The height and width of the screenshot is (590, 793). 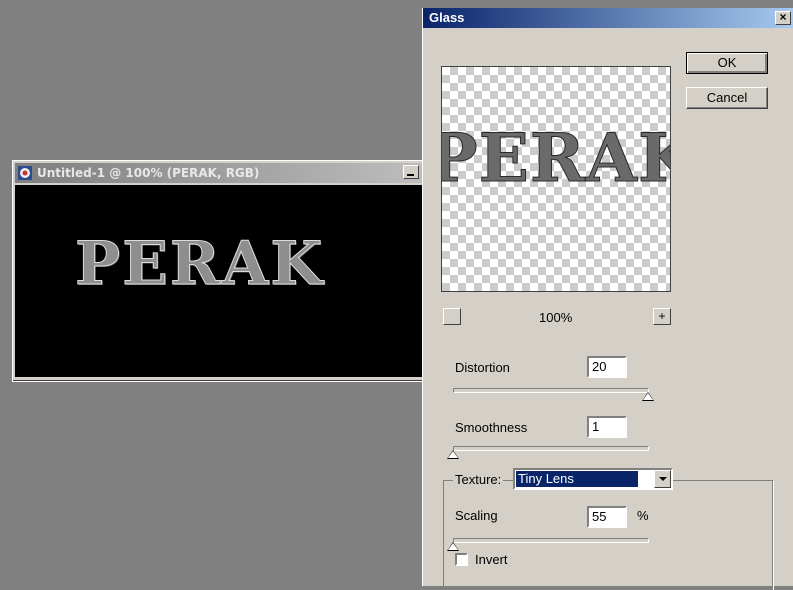 What do you see at coordinates (551, 448) in the screenshot?
I see `smoothness-slider` at bounding box center [551, 448].